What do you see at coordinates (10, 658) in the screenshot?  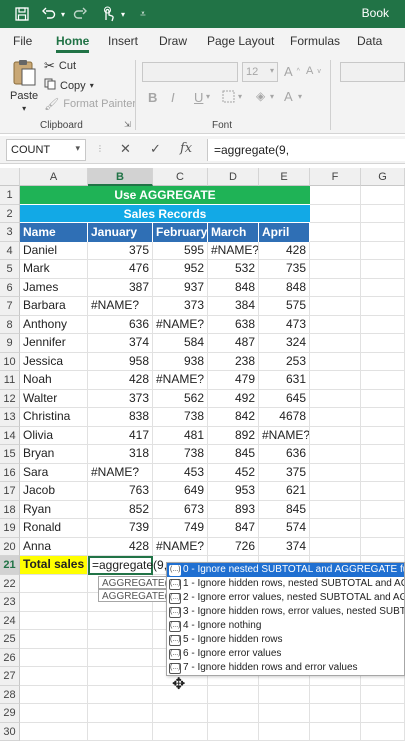 I see `row-header-26: 26` at bounding box center [10, 658].